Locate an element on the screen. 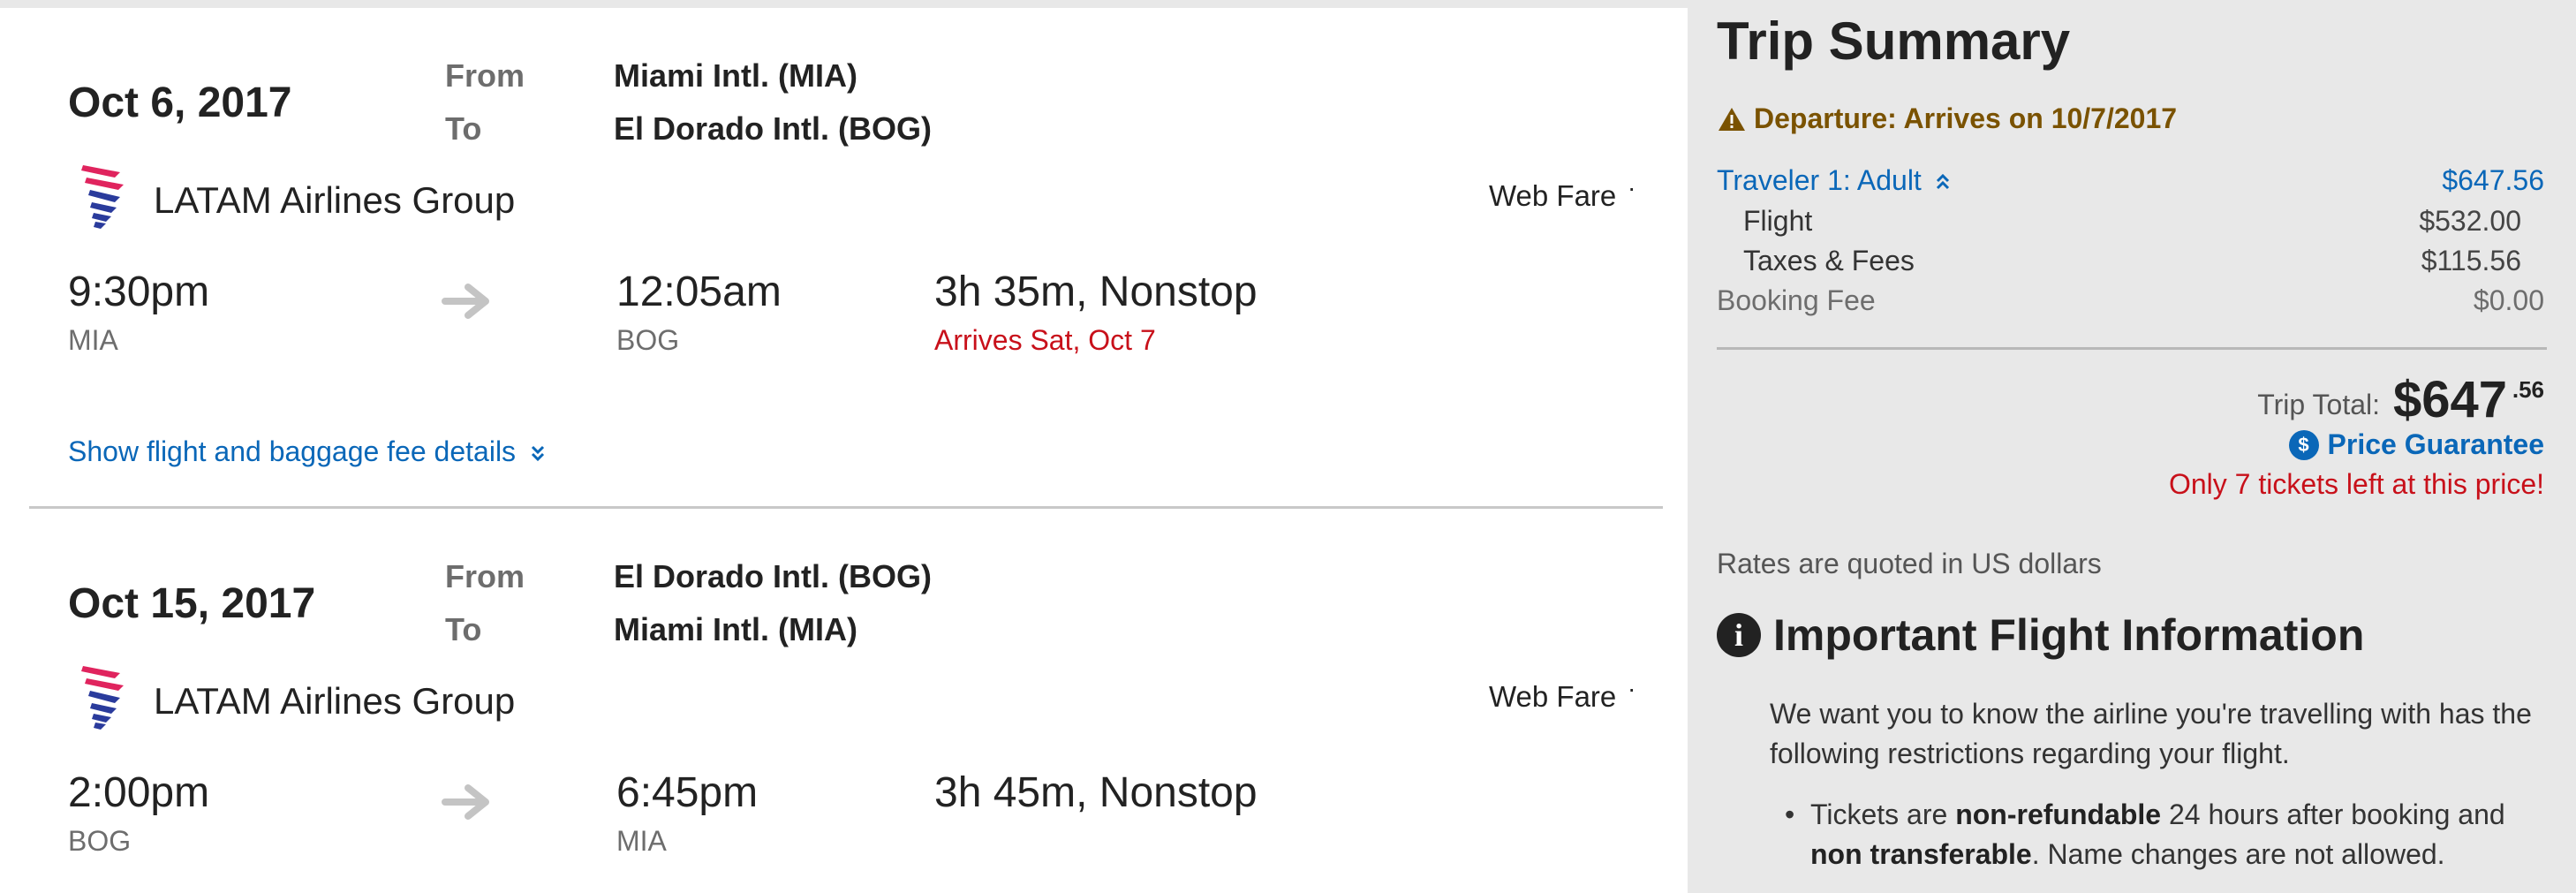 The width and height of the screenshot is (2576, 893). traveler-toggle: Traveler 1: Adult is located at coordinates (1834, 180).